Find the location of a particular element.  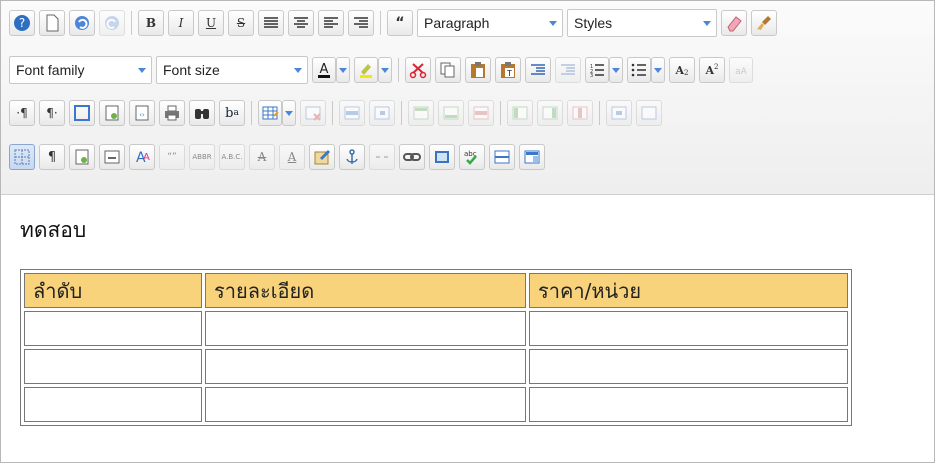

toolbar-row-4: ¶ AA “” ABBR A.B.C. A A abc is located at coordinates (279, 157).